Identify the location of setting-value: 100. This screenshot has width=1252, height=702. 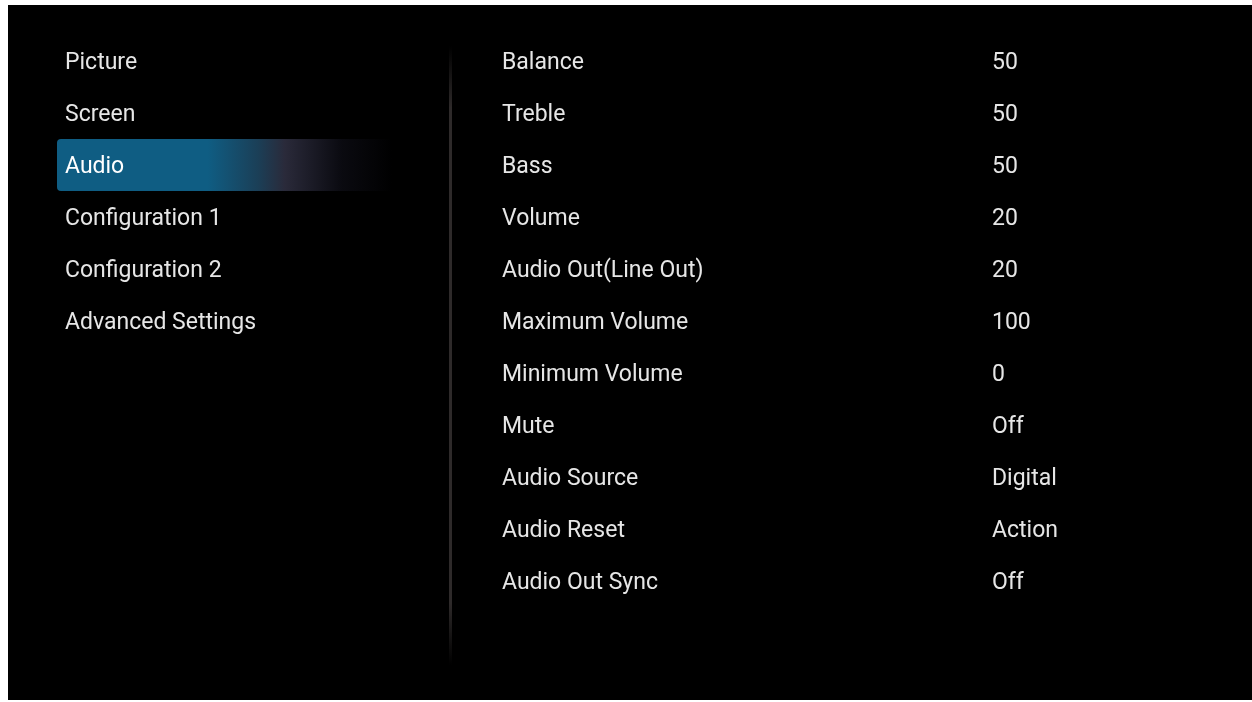
(1011, 321).